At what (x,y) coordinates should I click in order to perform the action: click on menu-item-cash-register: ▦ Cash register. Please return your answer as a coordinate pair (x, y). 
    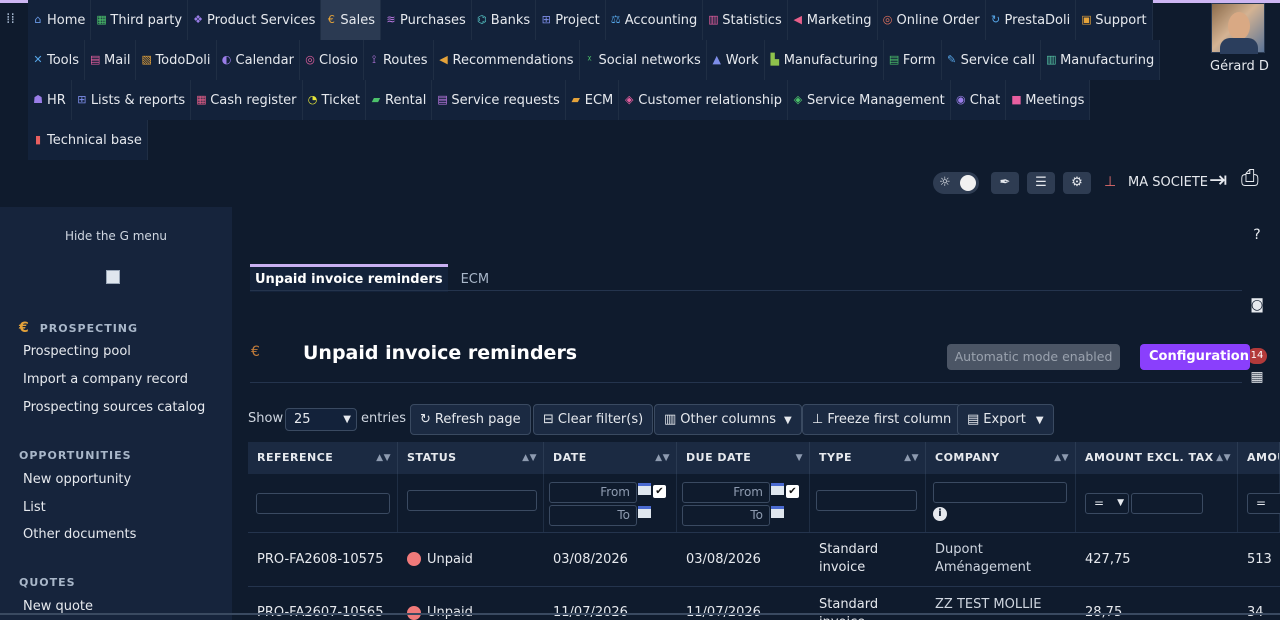
    Looking at the image, I should click on (247, 100).